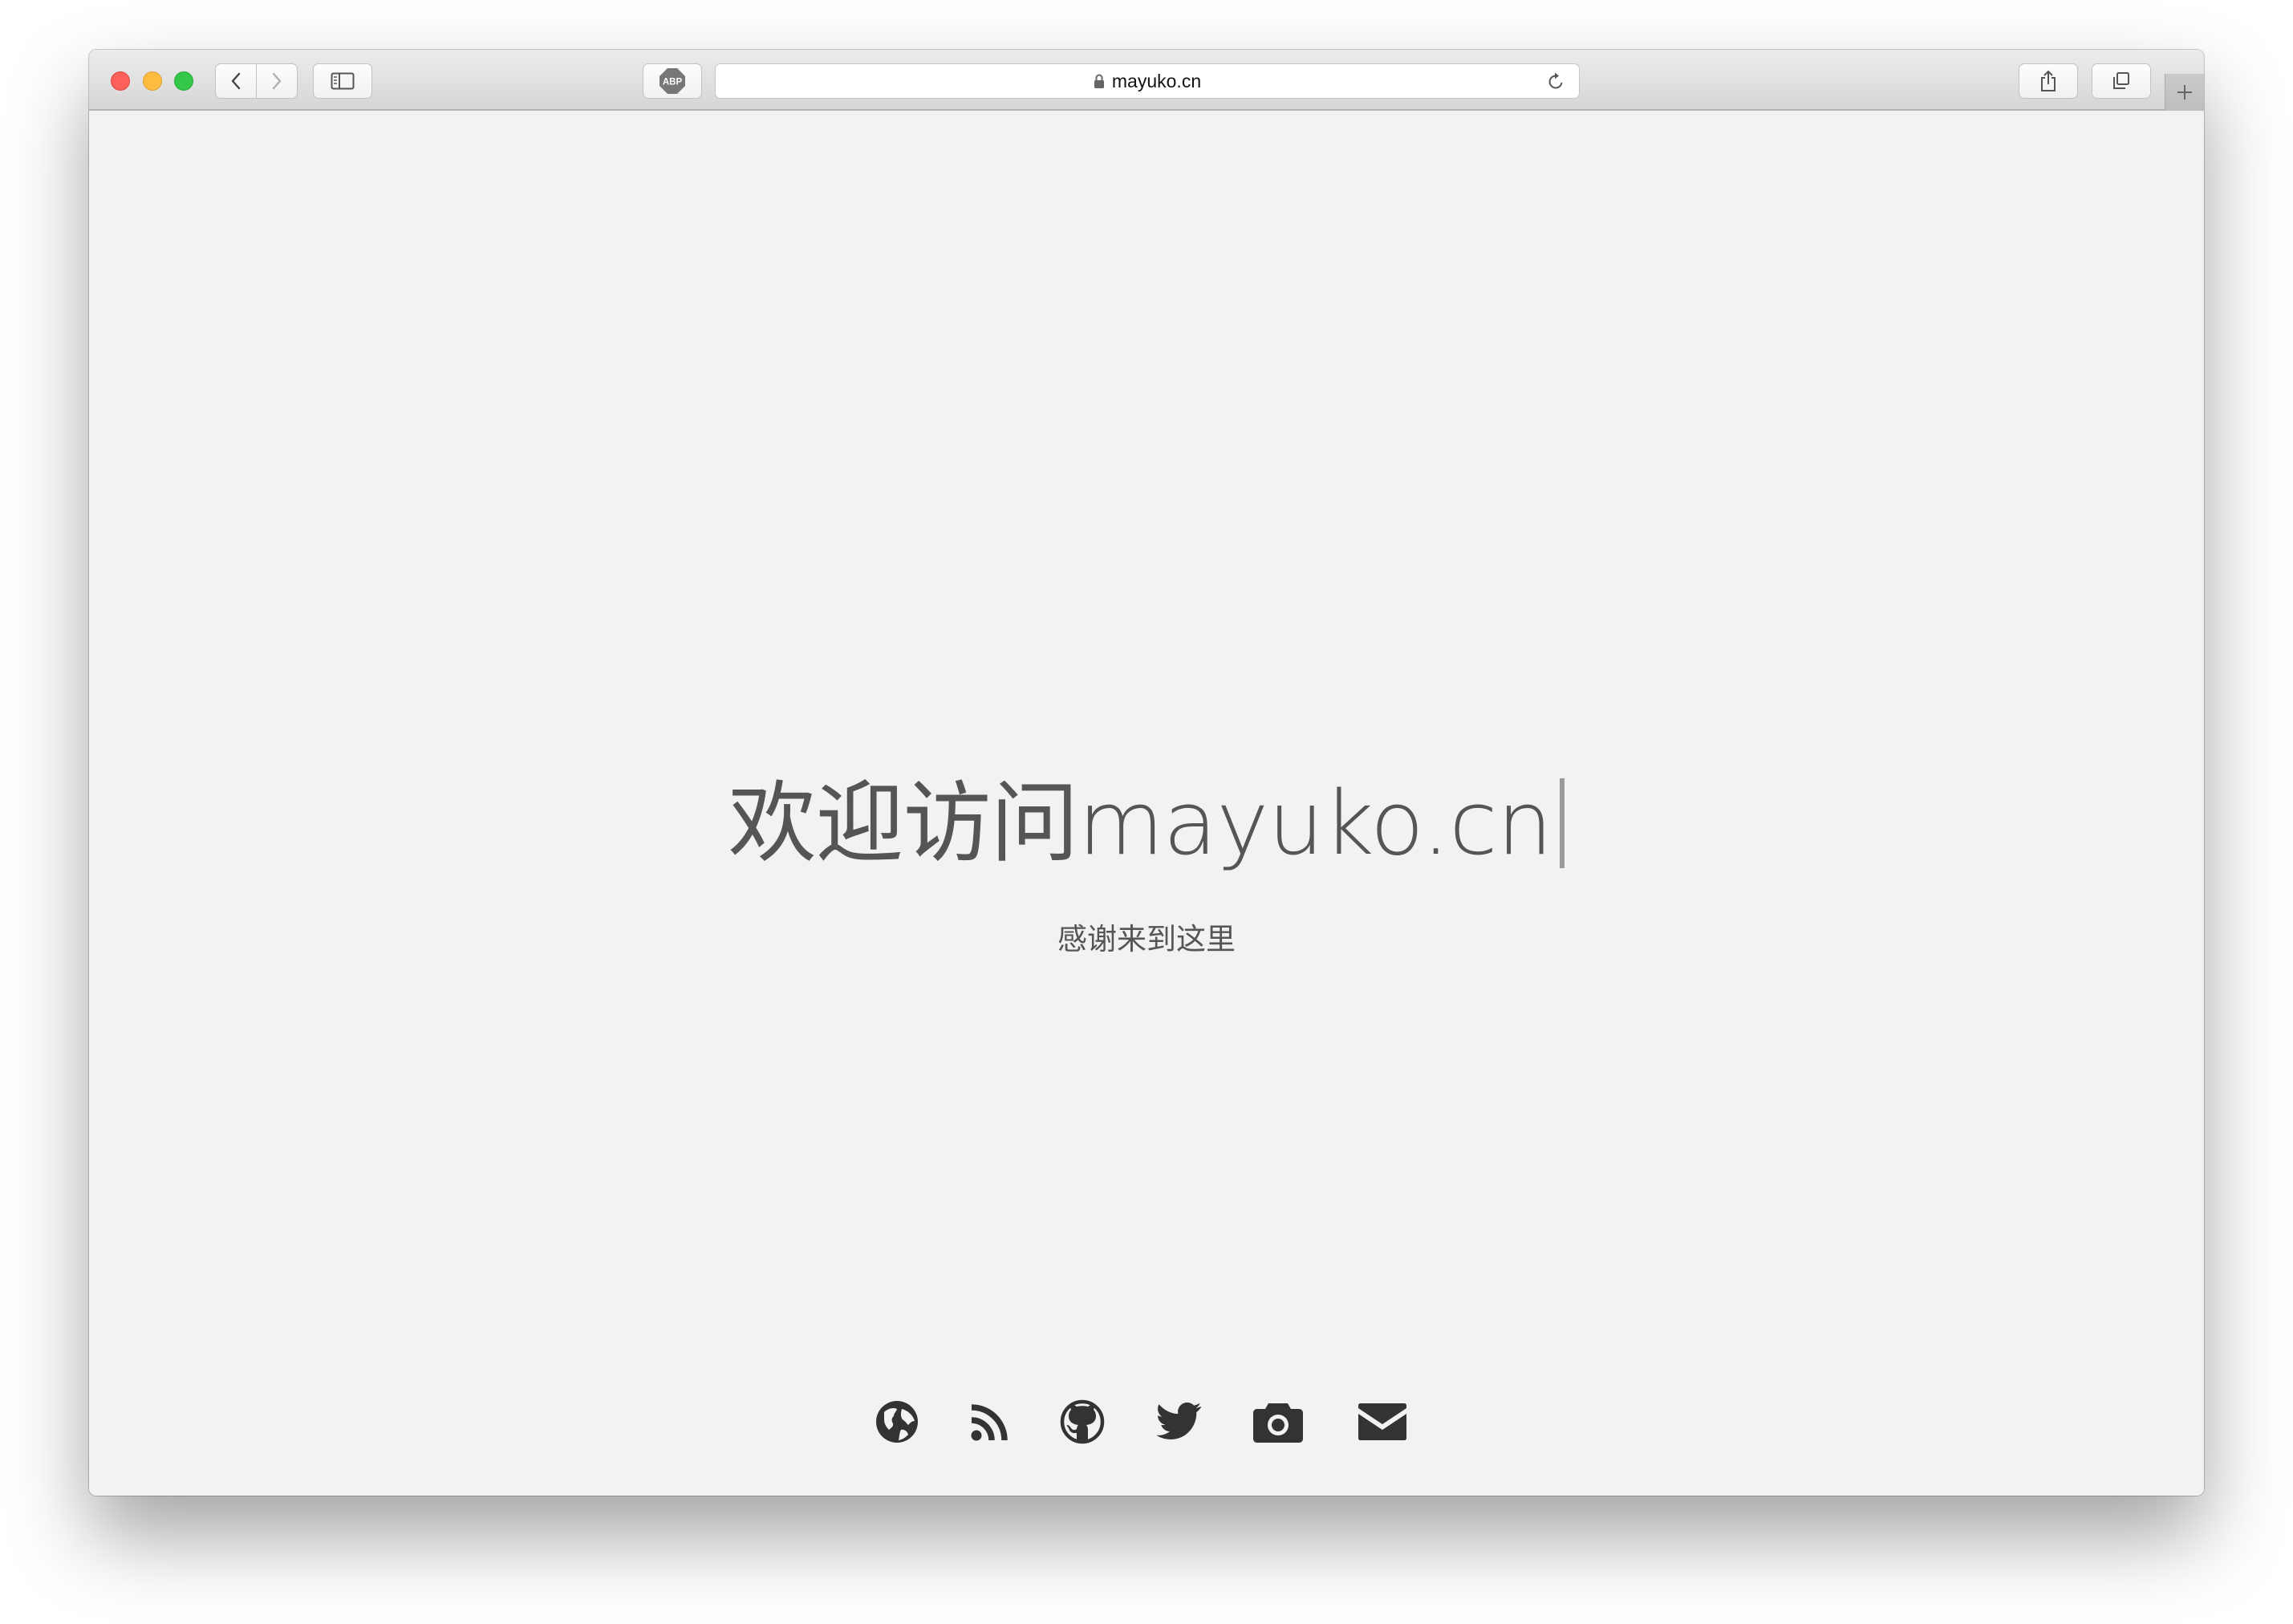  I want to click on share-button, so click(2048, 81).